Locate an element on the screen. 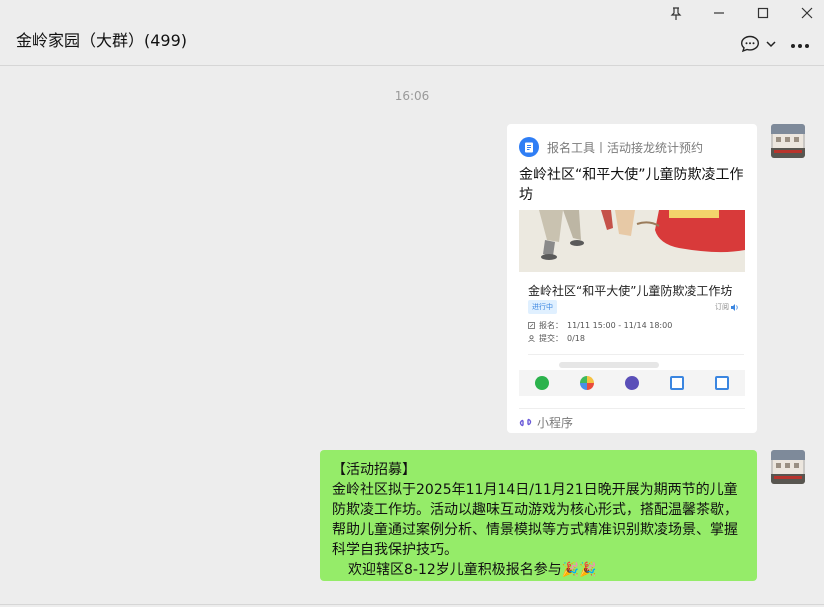 Image resolution: width=824 pixels, height=607 pixels. signup-time: 11/11 15:00 - 11/14 18:00 is located at coordinates (620, 325).